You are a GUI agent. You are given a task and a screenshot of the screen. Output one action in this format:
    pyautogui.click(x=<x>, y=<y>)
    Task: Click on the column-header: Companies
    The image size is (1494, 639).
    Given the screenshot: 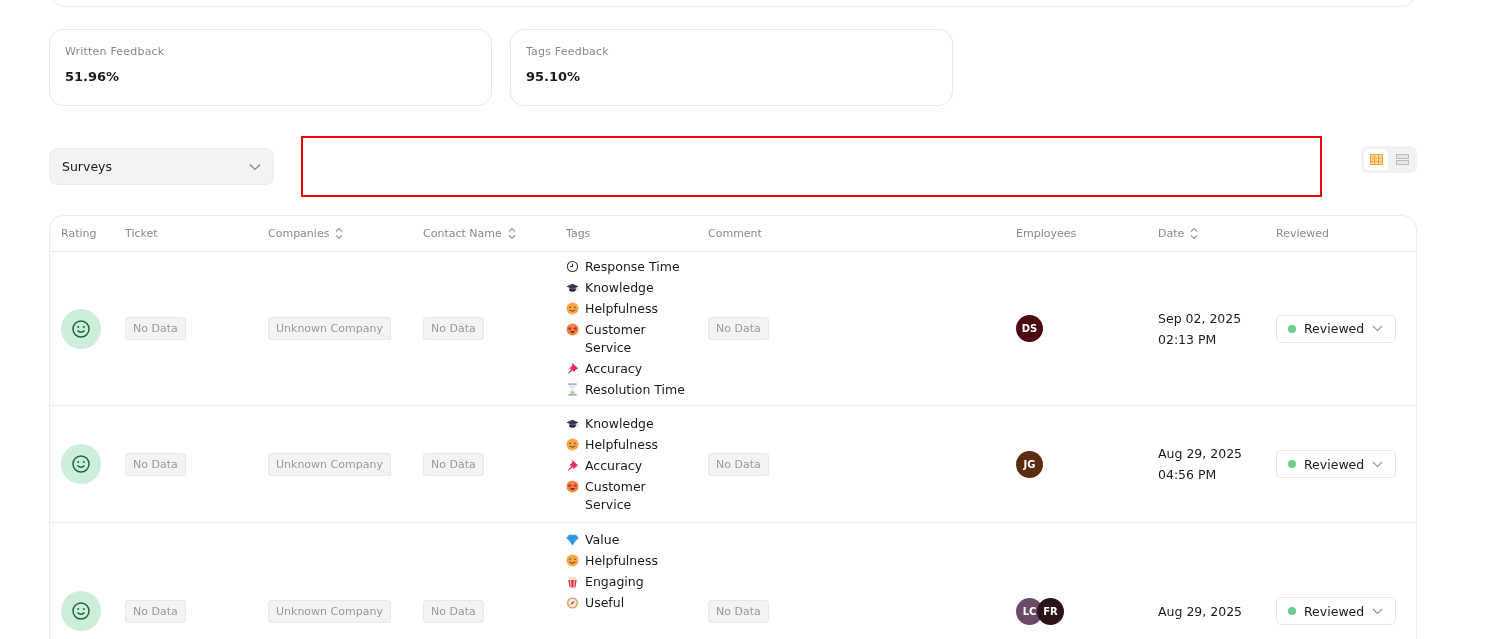 What is the action you would take?
    pyautogui.click(x=299, y=233)
    